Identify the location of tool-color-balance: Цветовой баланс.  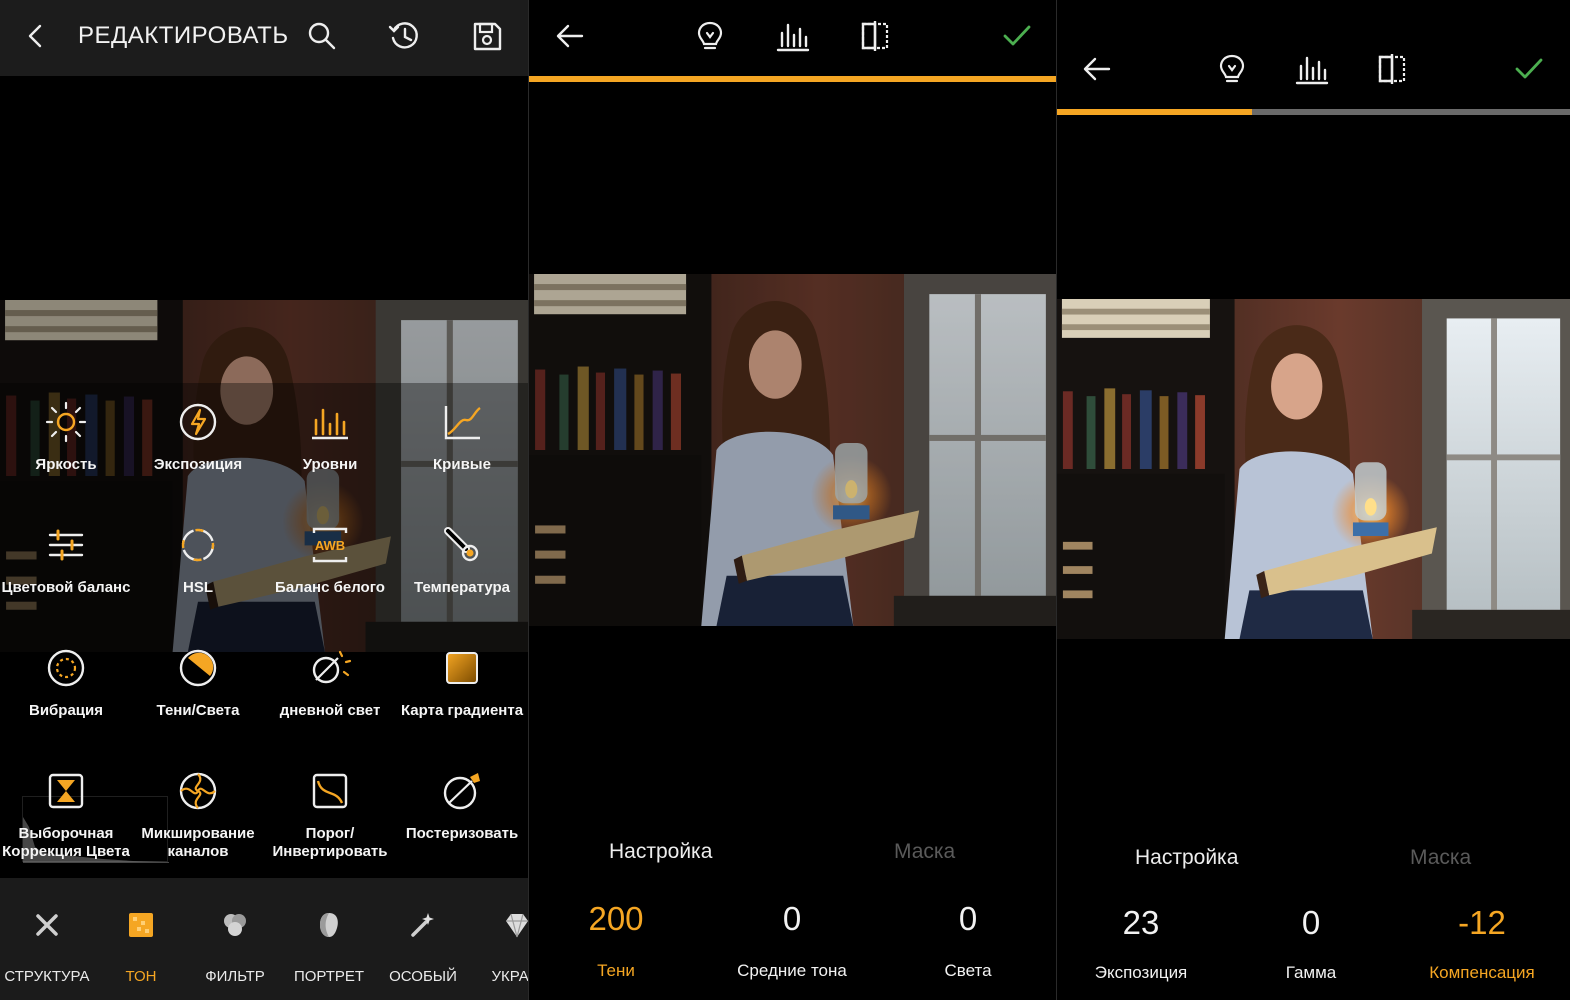
(66, 560).